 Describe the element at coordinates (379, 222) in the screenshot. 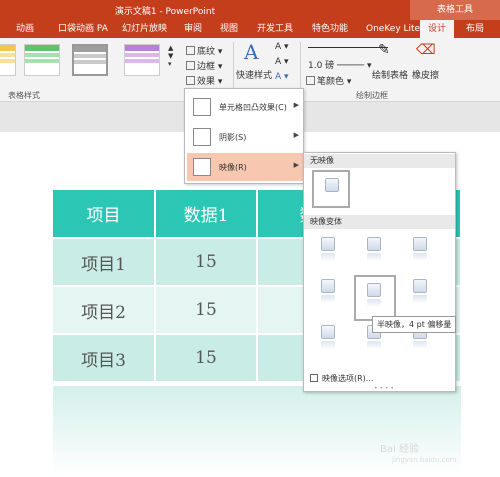

I see `reflection-variants-header: 映像变体` at that location.